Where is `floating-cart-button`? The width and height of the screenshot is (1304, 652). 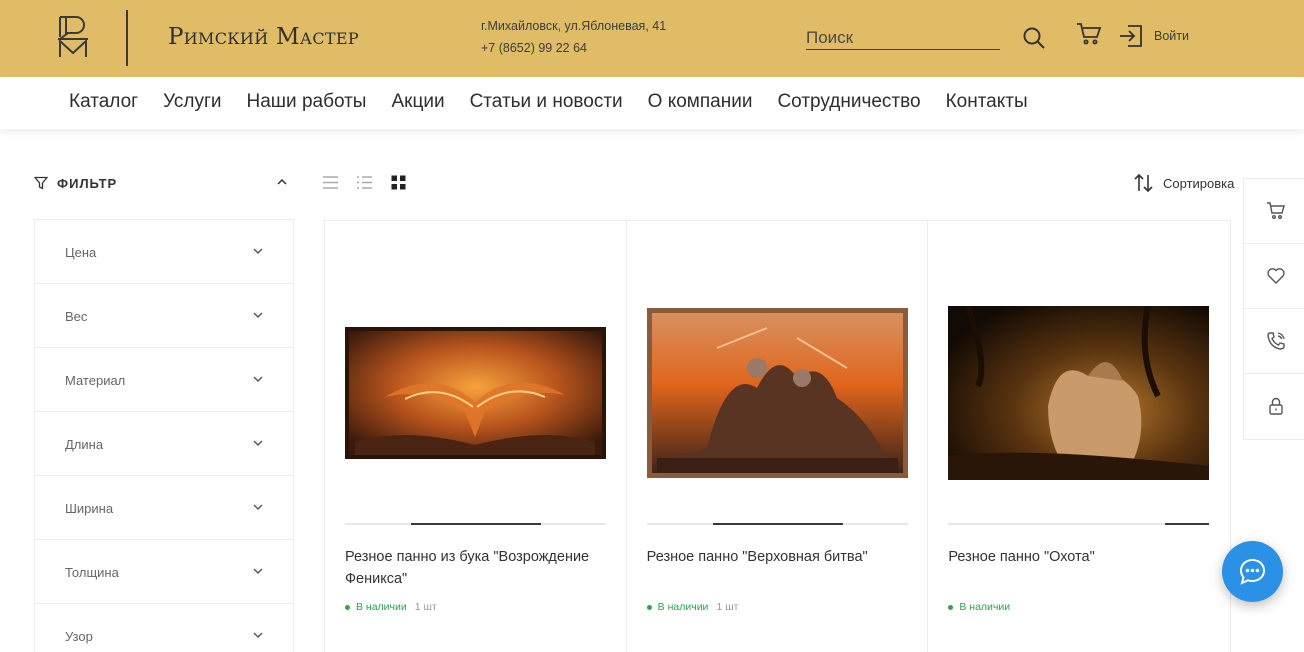 floating-cart-button is located at coordinates (1274, 211).